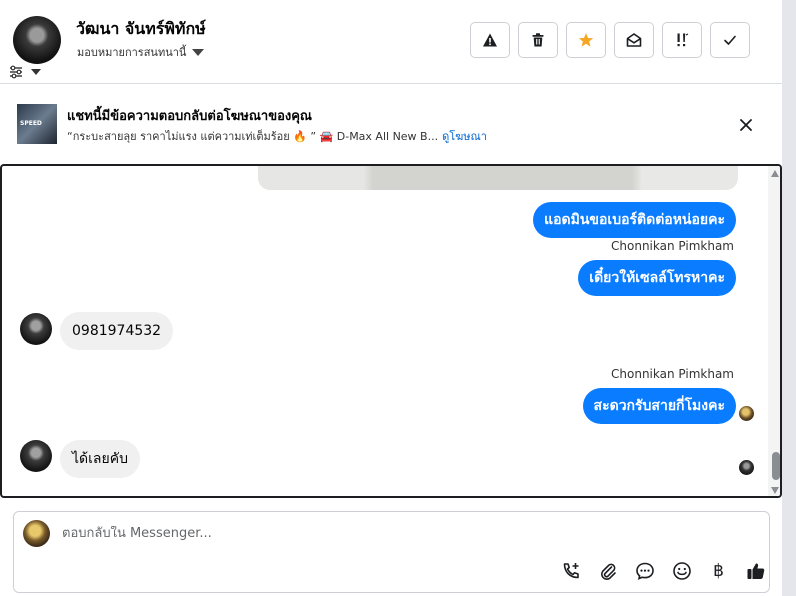  What do you see at coordinates (37, 40) in the screenshot?
I see `contact-avatar` at bounding box center [37, 40].